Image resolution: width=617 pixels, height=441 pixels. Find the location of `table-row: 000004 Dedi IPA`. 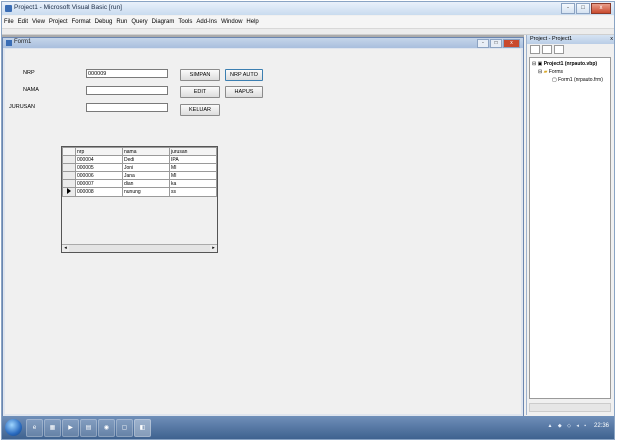

table-row: 000004 Dedi IPA is located at coordinates (139, 159).